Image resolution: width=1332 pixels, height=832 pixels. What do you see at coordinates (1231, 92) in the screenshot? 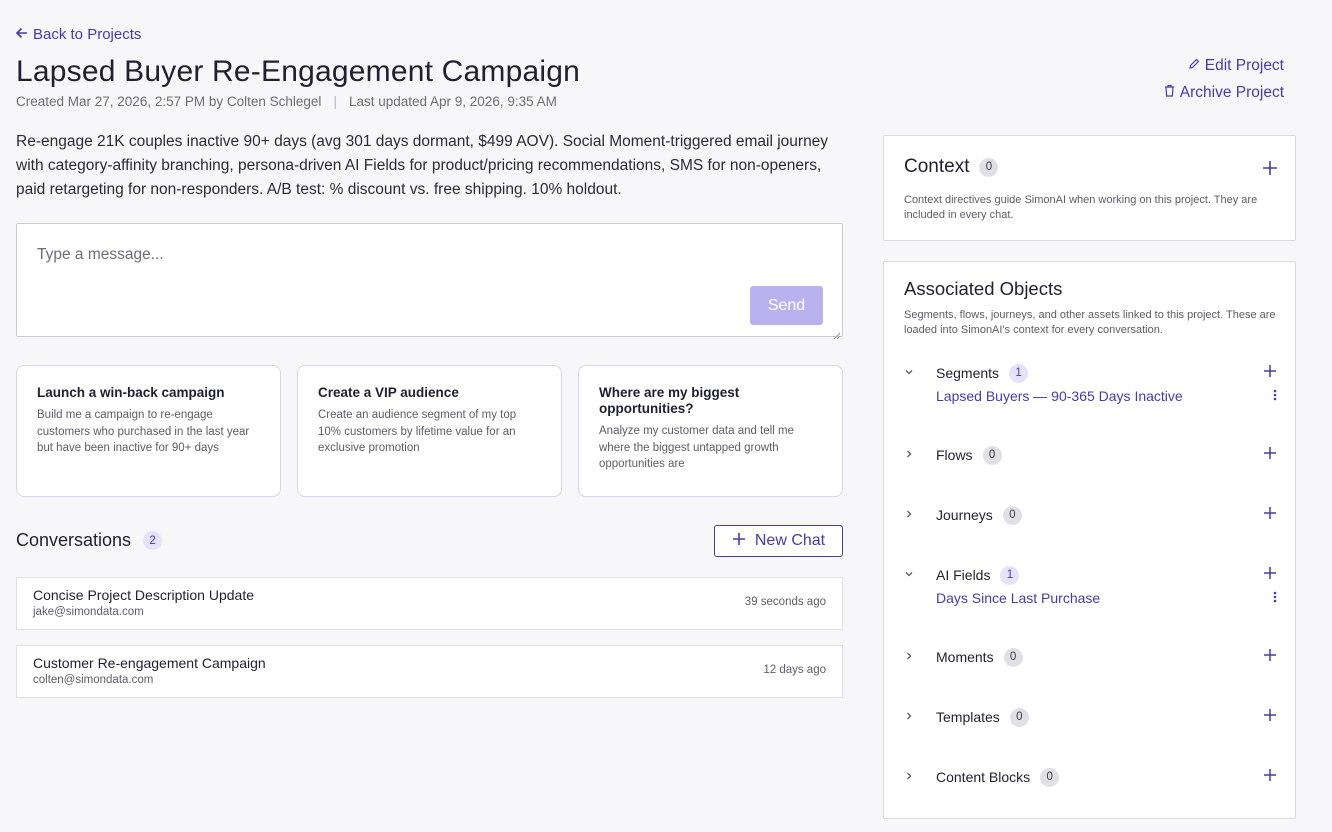
I see `archive-project-label: Archive Project` at bounding box center [1231, 92].